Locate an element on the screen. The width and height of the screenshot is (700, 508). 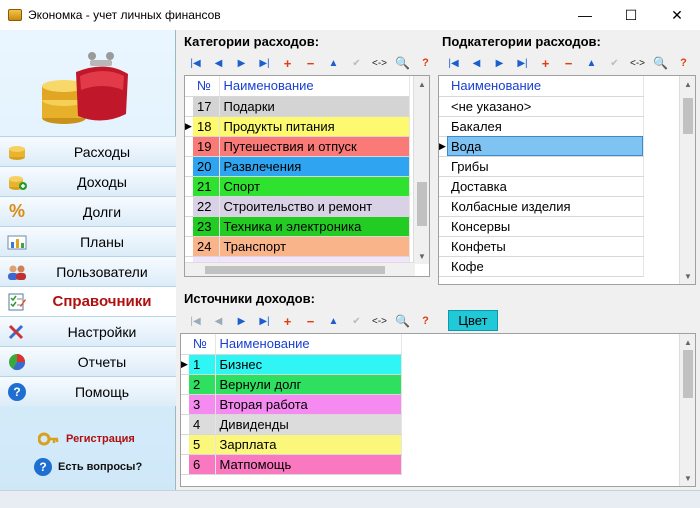
wallet-coins-logo-icon is located at coordinates (85, 88).